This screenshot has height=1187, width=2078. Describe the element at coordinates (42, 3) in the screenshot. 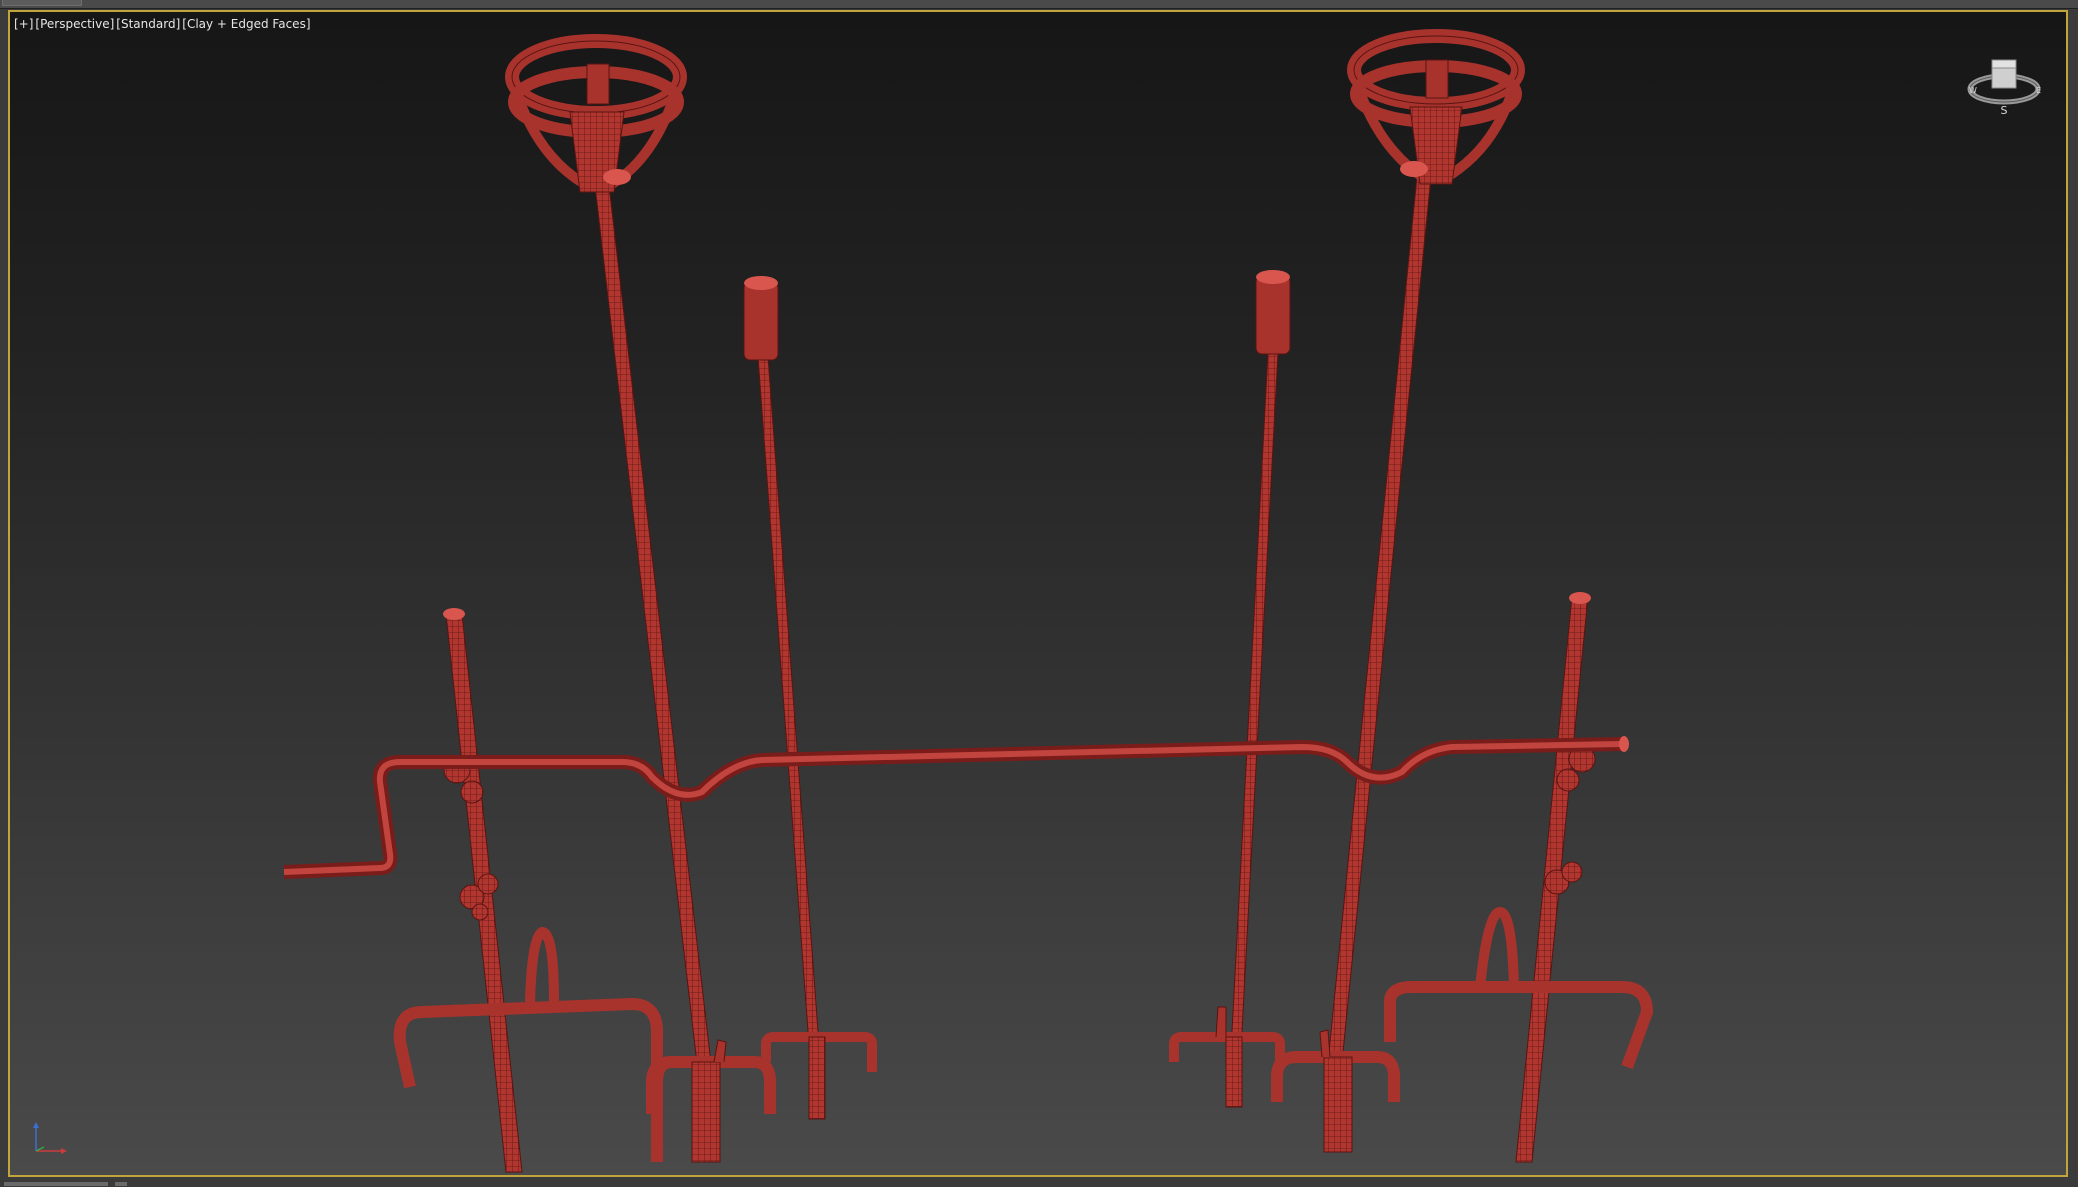

I see `viewport-tab` at that location.